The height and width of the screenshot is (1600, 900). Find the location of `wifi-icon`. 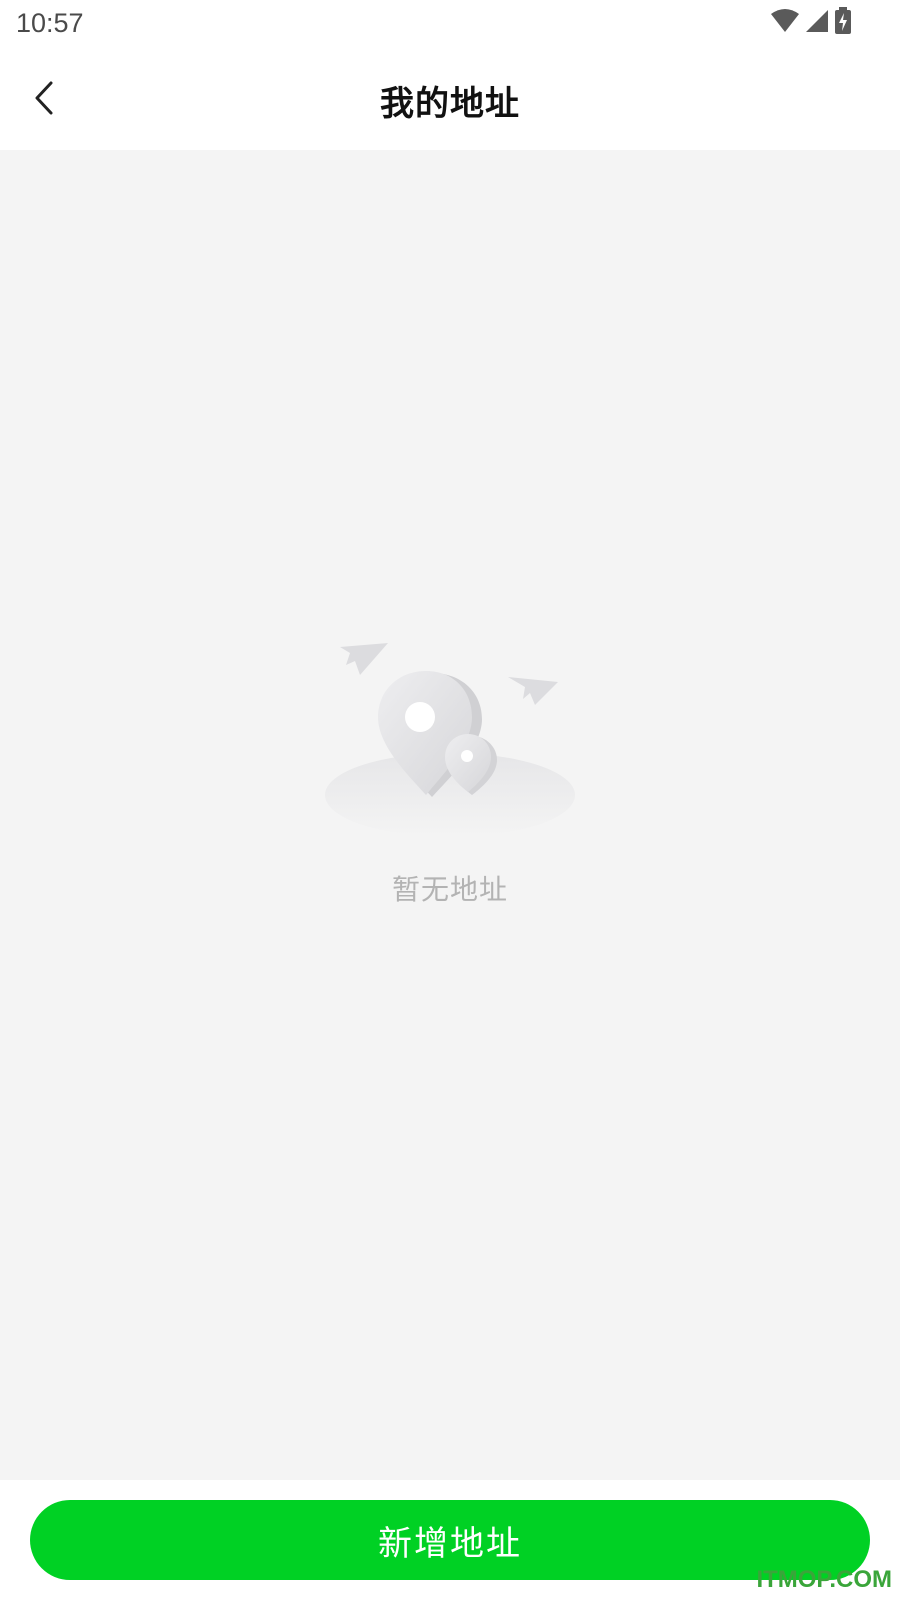

wifi-icon is located at coordinates (785, 23).